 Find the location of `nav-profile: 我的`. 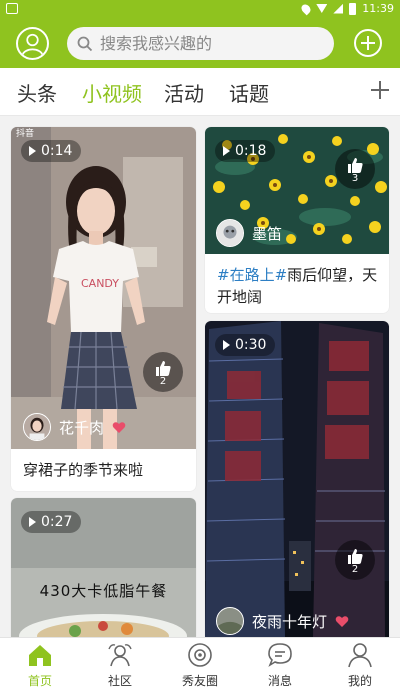

nav-profile: 我的 is located at coordinates (360, 665).